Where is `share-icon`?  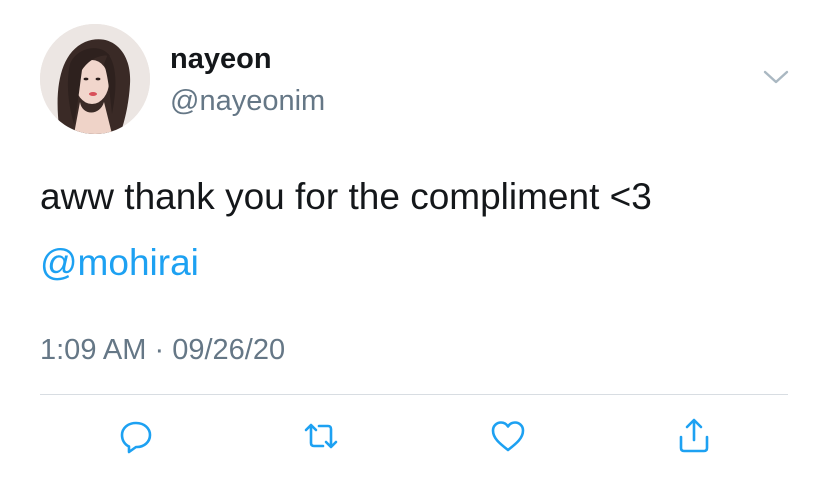 share-icon is located at coordinates (694, 435).